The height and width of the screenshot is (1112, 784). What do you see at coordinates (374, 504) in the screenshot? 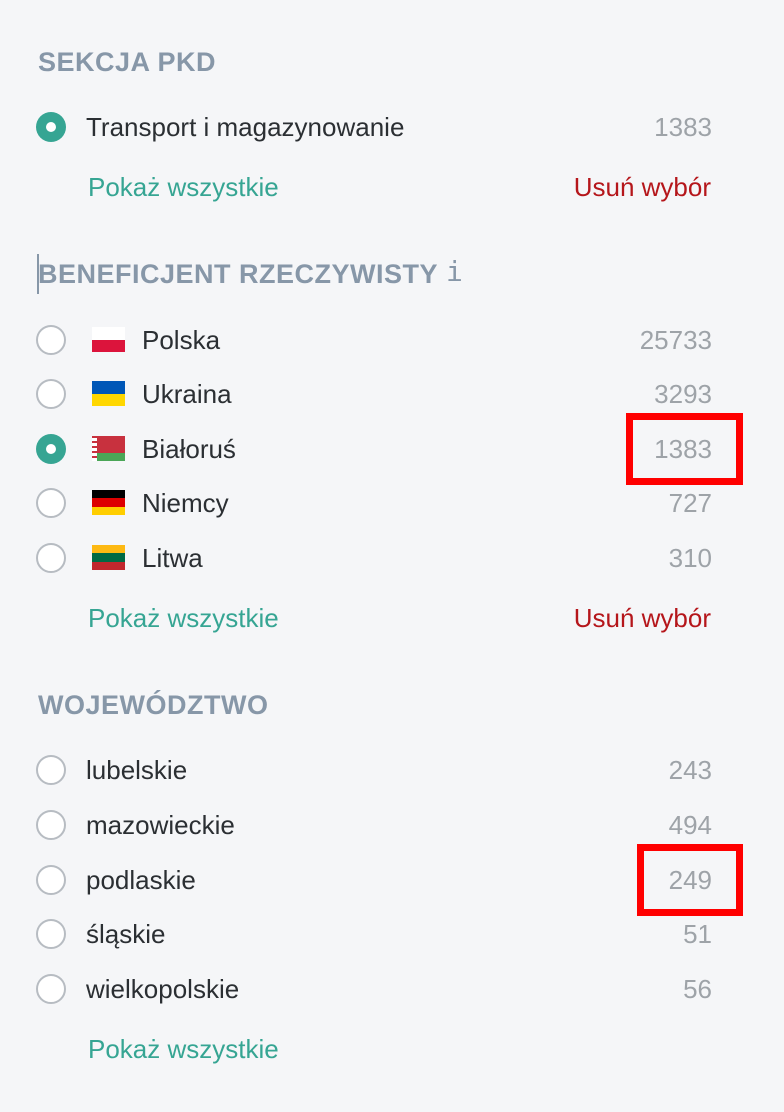
I see `beneficiary-option-niemcy: Niemcy 727` at bounding box center [374, 504].